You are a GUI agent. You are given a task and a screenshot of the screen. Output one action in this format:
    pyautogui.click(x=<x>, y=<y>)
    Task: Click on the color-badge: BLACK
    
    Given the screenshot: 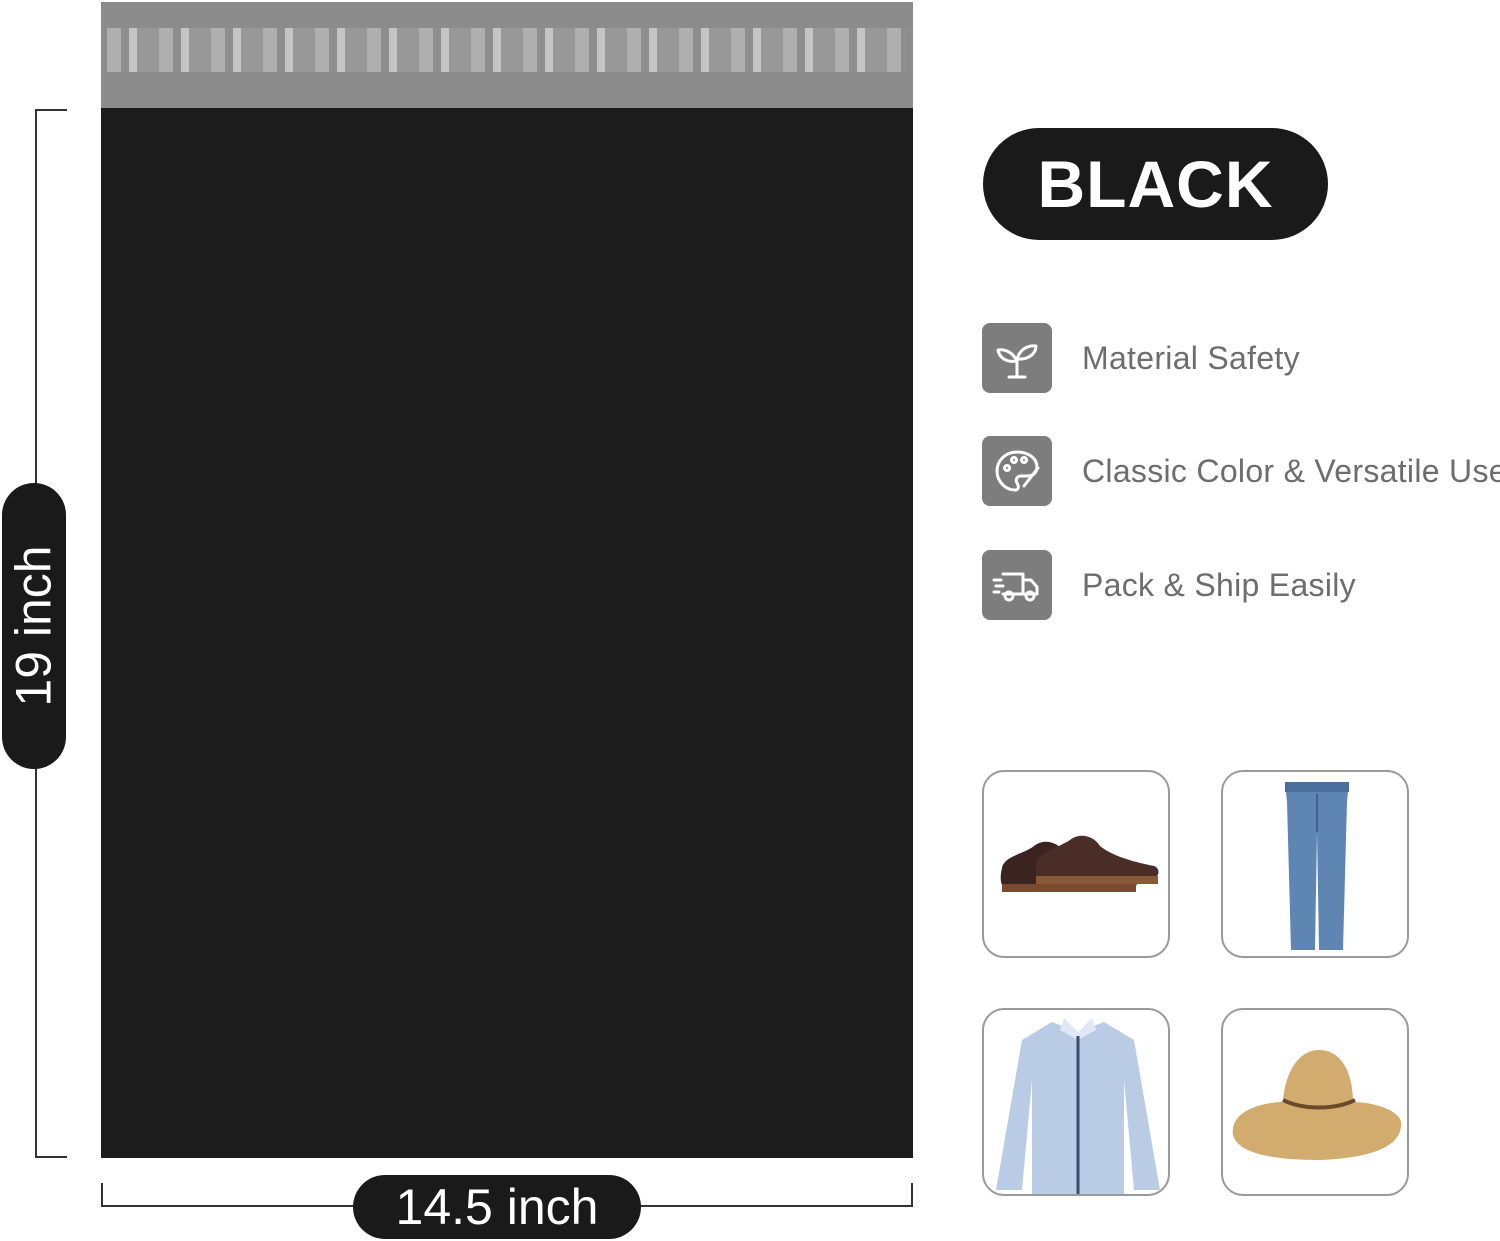 What is the action you would take?
    pyautogui.click(x=1155, y=184)
    